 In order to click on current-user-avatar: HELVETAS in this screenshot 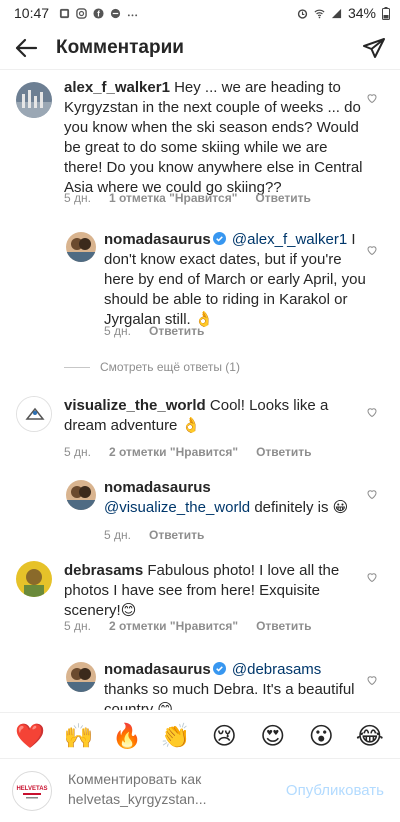, I will do `click(32, 790)`.